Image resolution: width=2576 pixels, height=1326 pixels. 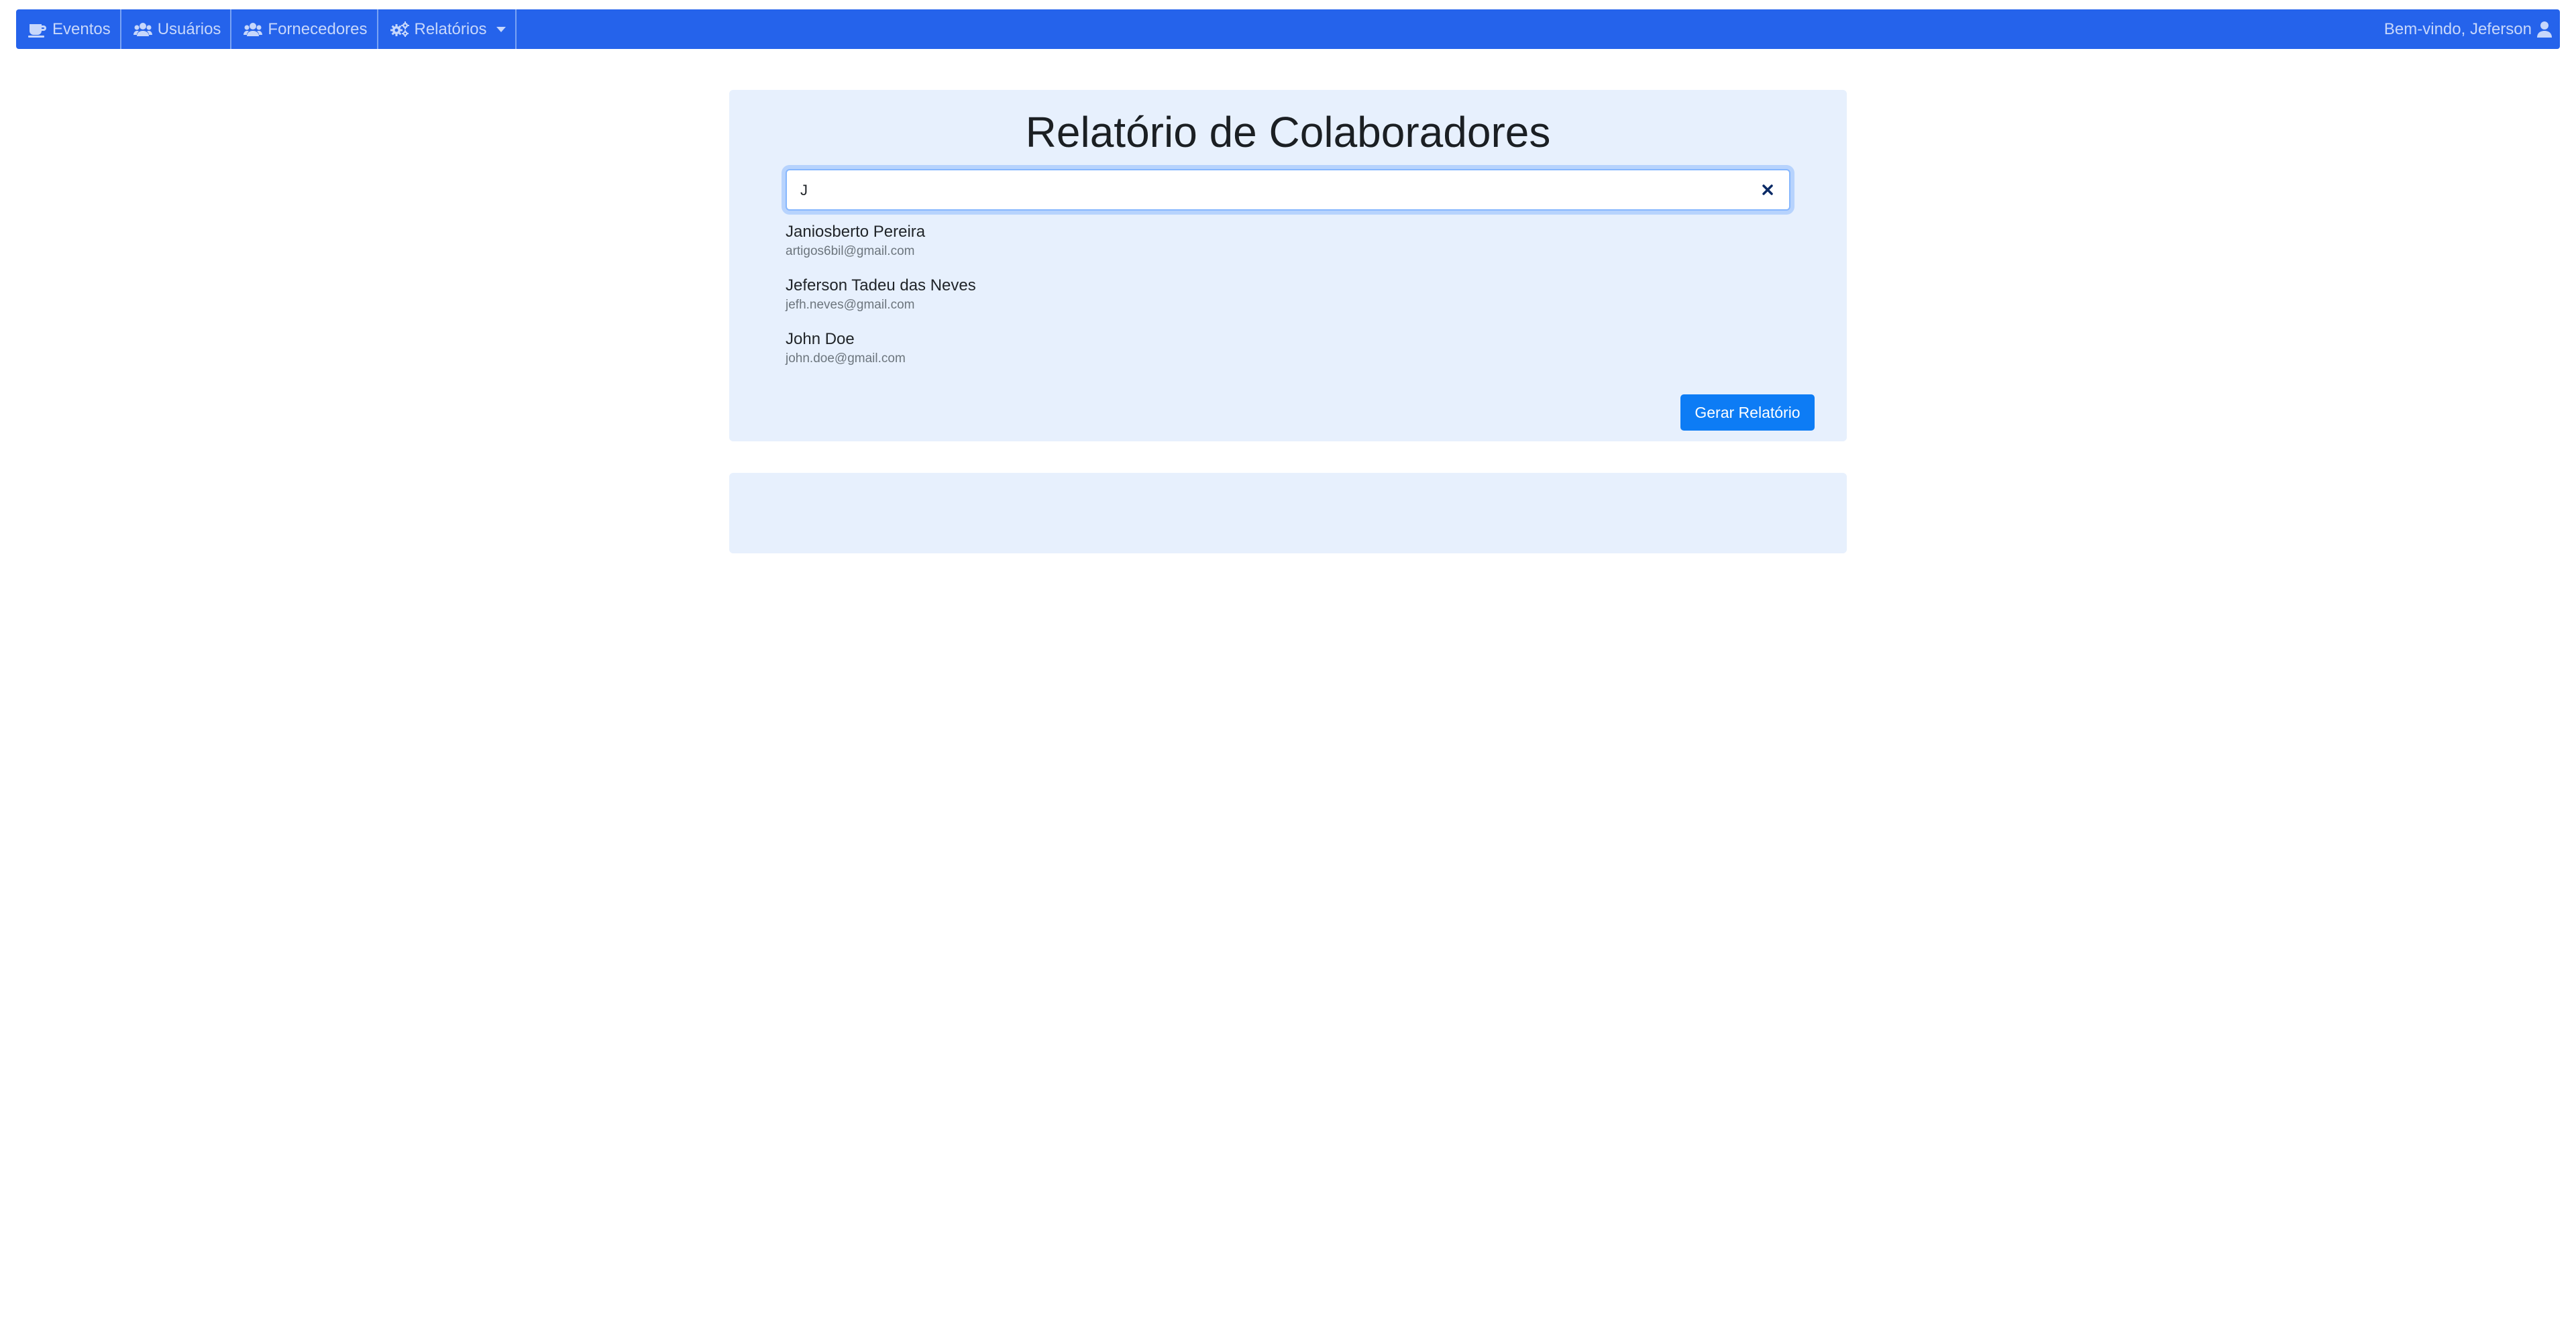 I want to click on list-item: John Doe john.doe@gmail.com, so click(x=1087, y=356).